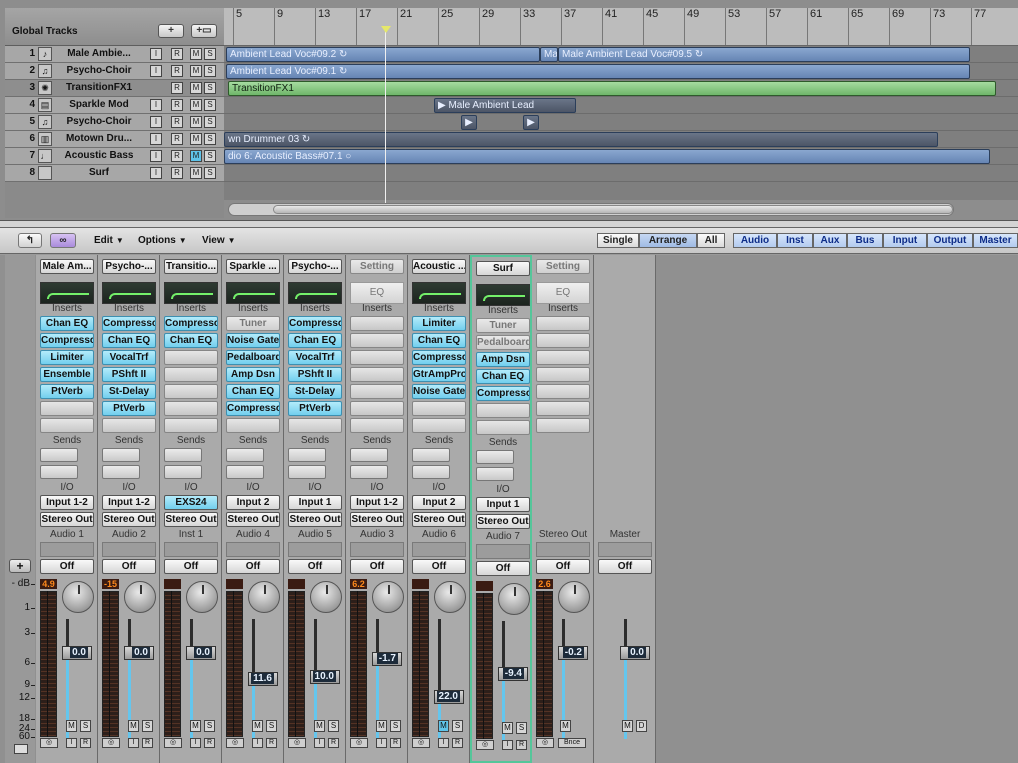 This screenshot has height=763, width=1018. I want to click on peak-level-display: 4.9, so click(48, 584).